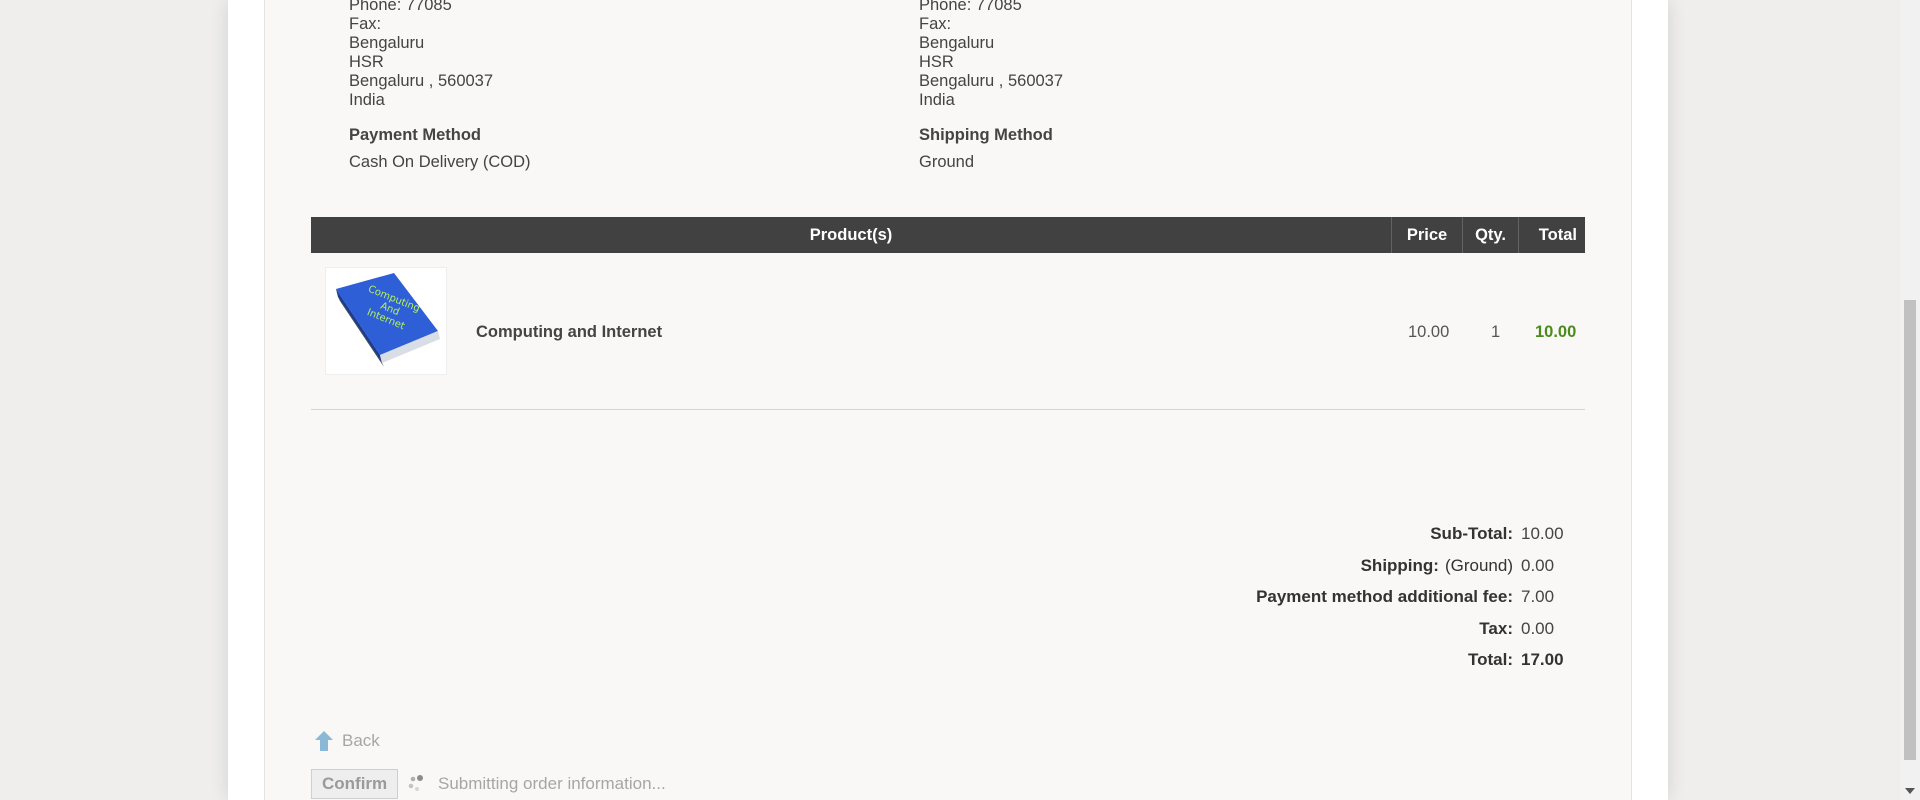  I want to click on billing-city: Bengaluru, so click(387, 43).